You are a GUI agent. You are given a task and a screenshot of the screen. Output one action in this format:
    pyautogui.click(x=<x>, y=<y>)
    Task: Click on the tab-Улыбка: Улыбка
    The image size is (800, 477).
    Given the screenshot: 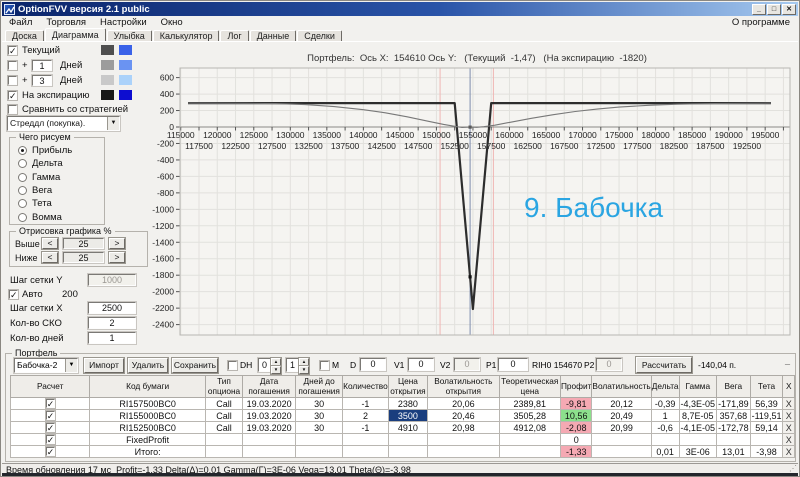 What is the action you would take?
    pyautogui.click(x=129, y=35)
    